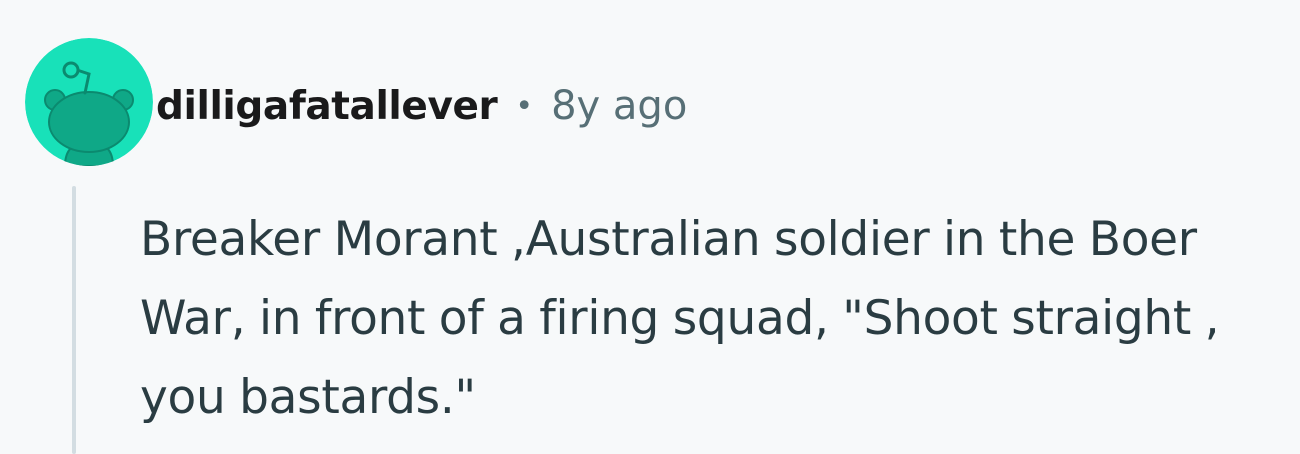  What do you see at coordinates (619, 106) in the screenshot?
I see `comment-timestamp: 8y ago` at bounding box center [619, 106].